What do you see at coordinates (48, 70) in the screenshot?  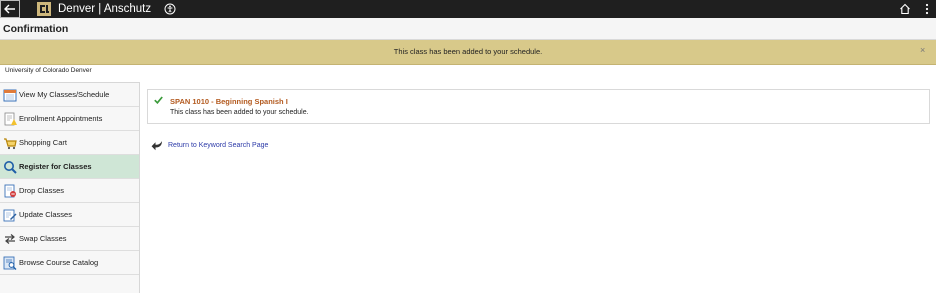 I see `campus-label: University of Colorado Denver` at bounding box center [48, 70].